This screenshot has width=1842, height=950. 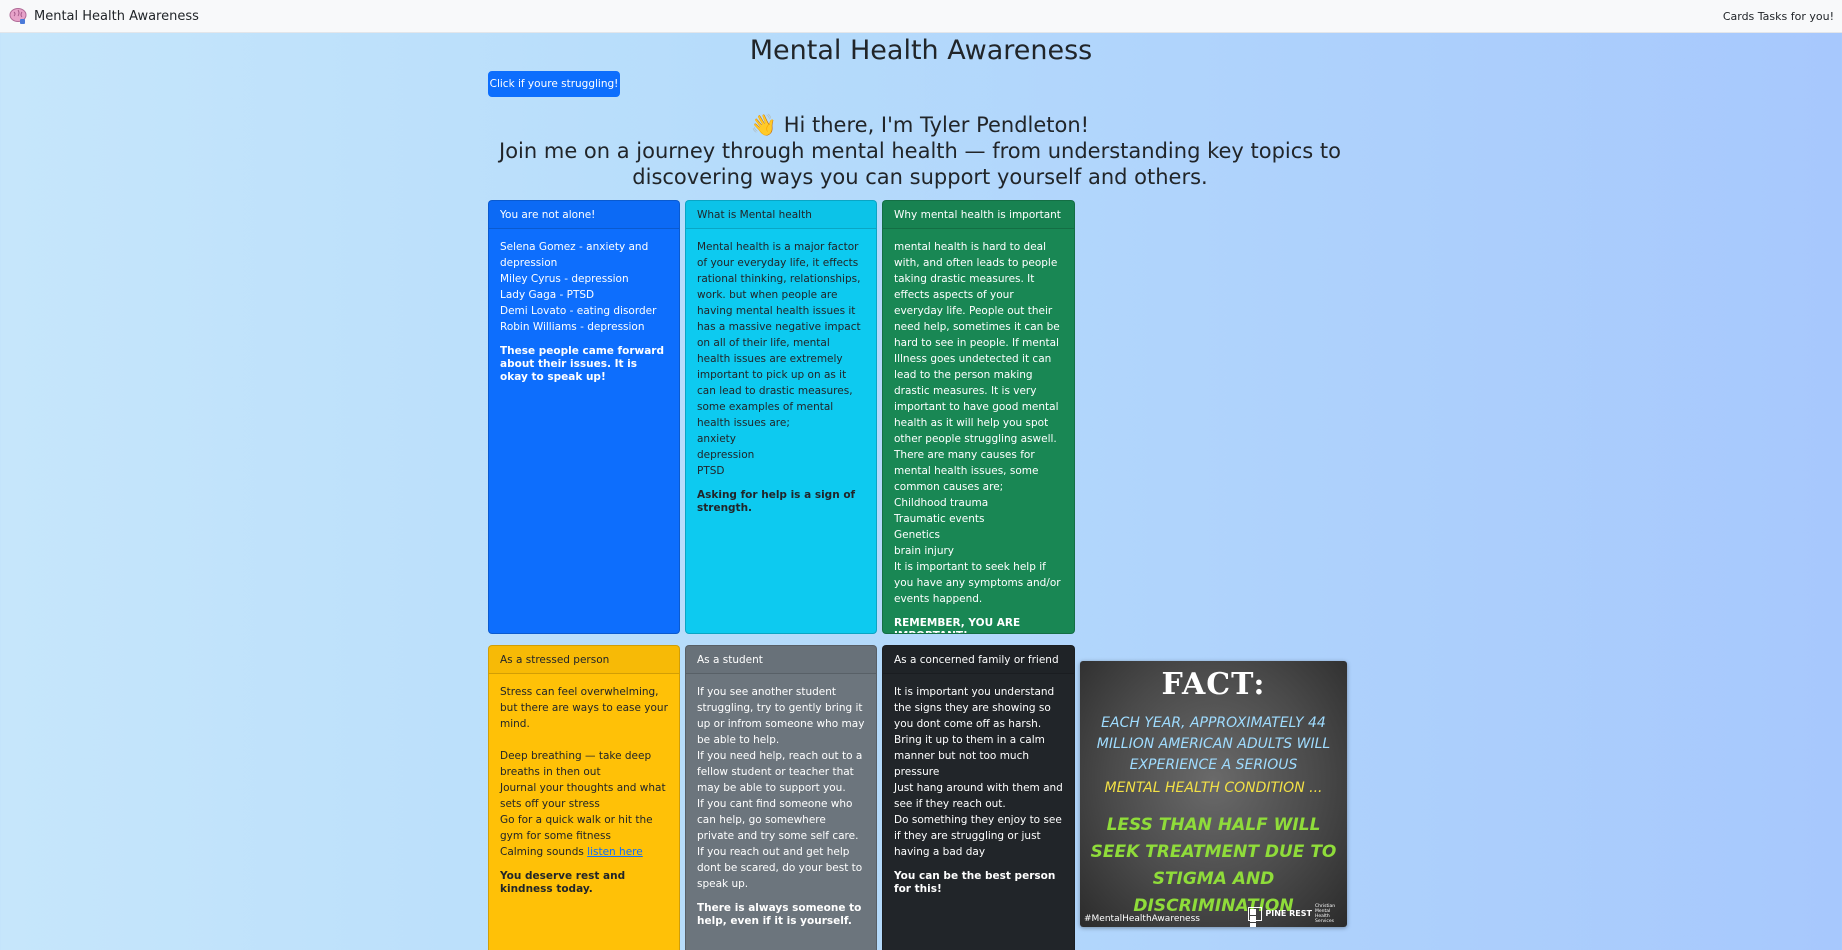 I want to click on list-item: Traumatic events, so click(x=939, y=519).